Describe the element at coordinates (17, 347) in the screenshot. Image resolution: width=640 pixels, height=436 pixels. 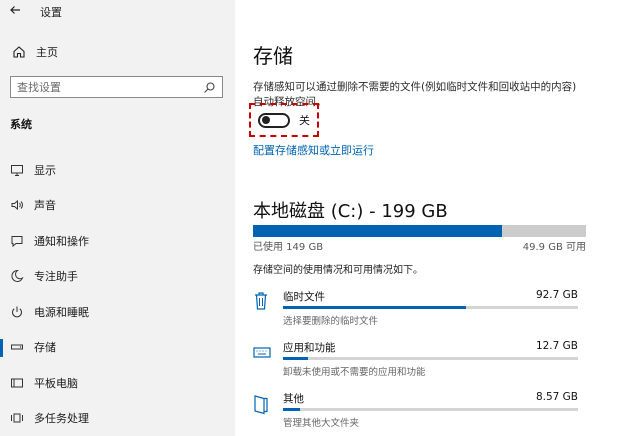
I see `storage-icon` at that location.